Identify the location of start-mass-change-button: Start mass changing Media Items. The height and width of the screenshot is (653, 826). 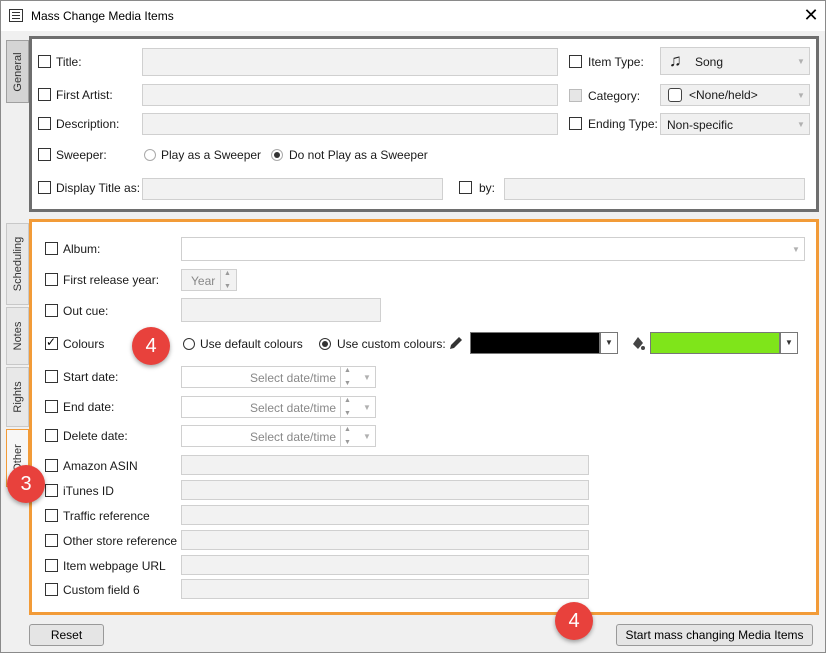
(714, 635).